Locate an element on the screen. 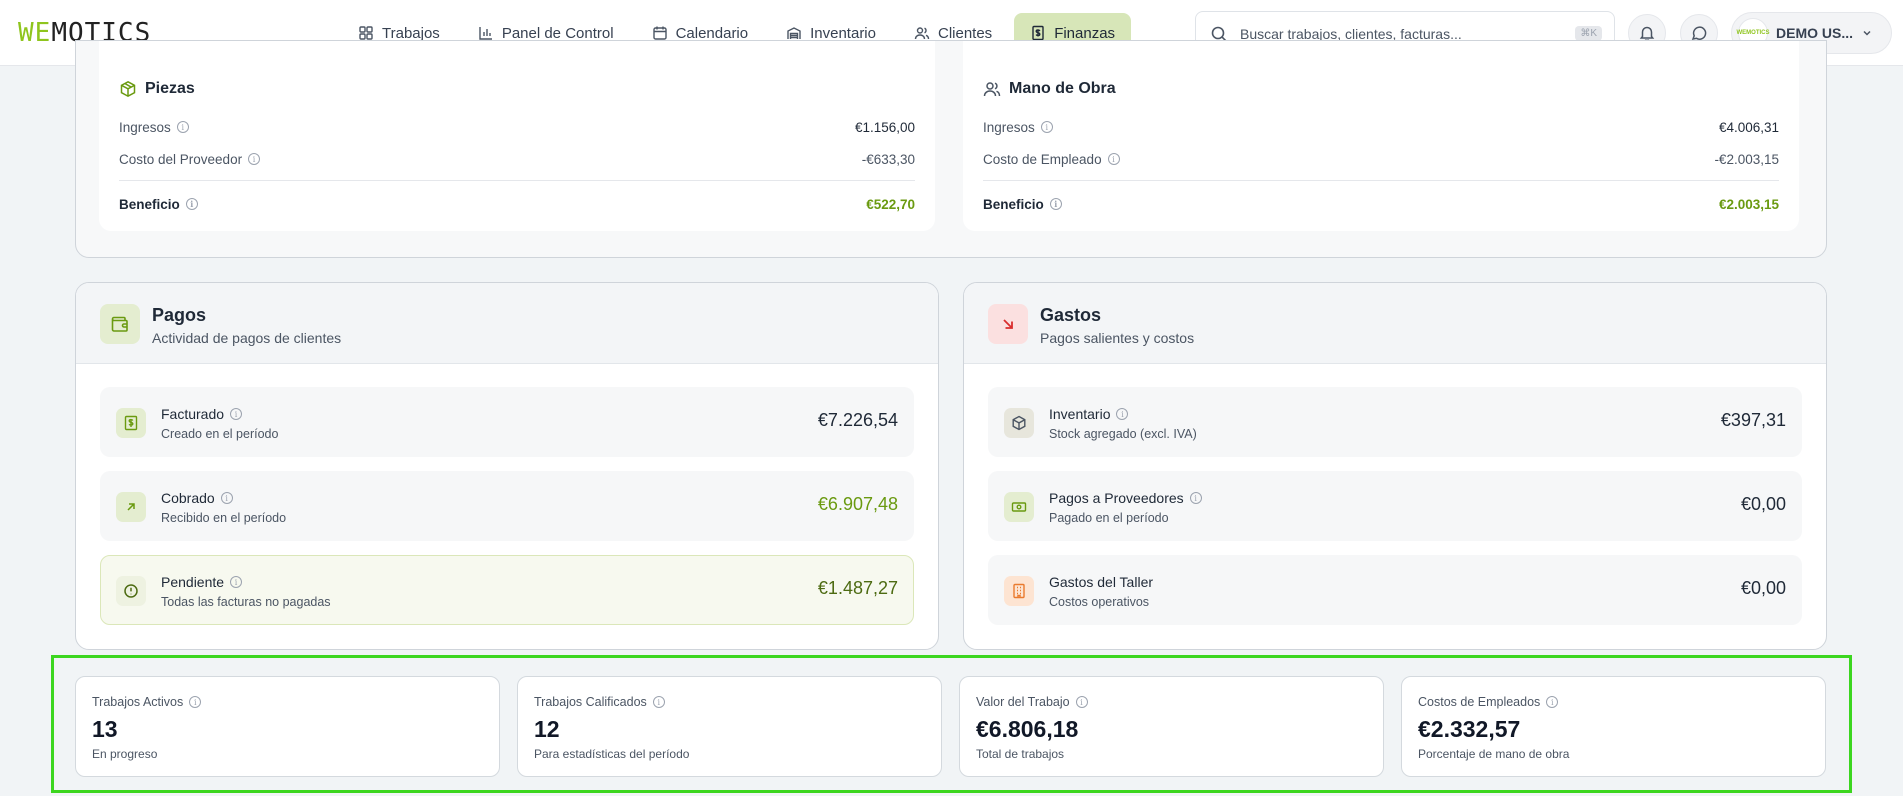 The image size is (1903, 796). mano-row-ingresos: Ingresos i €4.006,31 is located at coordinates (1381, 127).